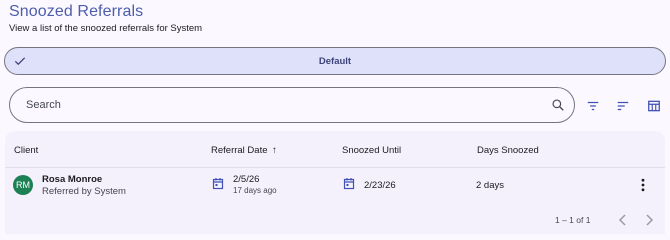 The height and width of the screenshot is (240, 670). I want to click on column-header-label: Referral Date, so click(239, 150).